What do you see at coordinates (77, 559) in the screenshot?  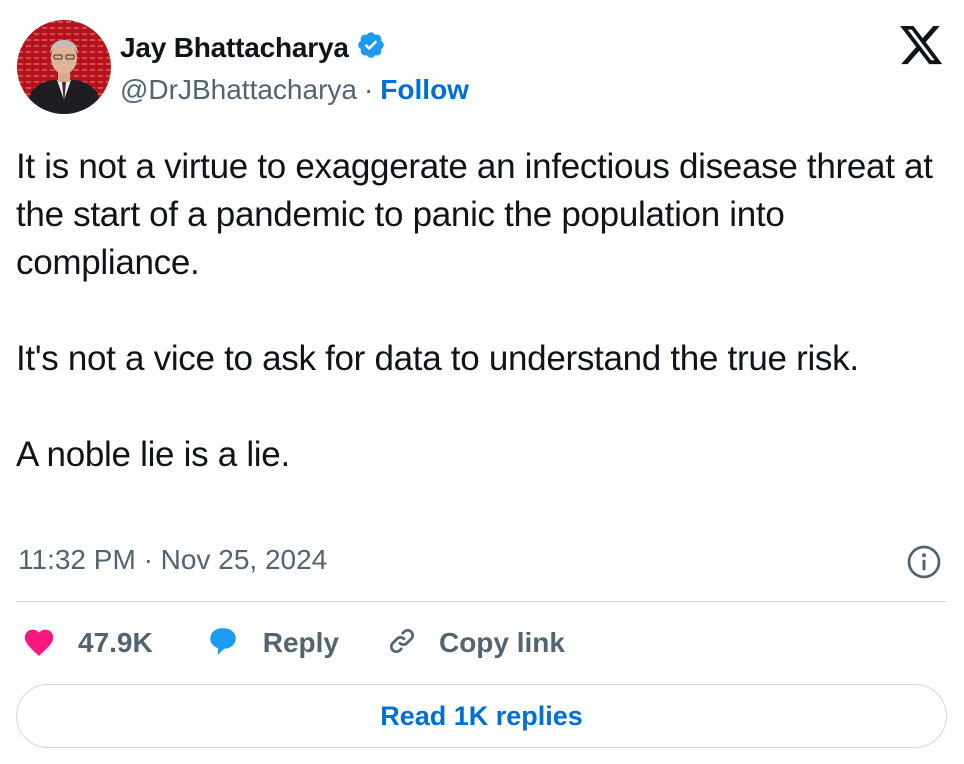 I see `tweet-time: 11:32 PM` at bounding box center [77, 559].